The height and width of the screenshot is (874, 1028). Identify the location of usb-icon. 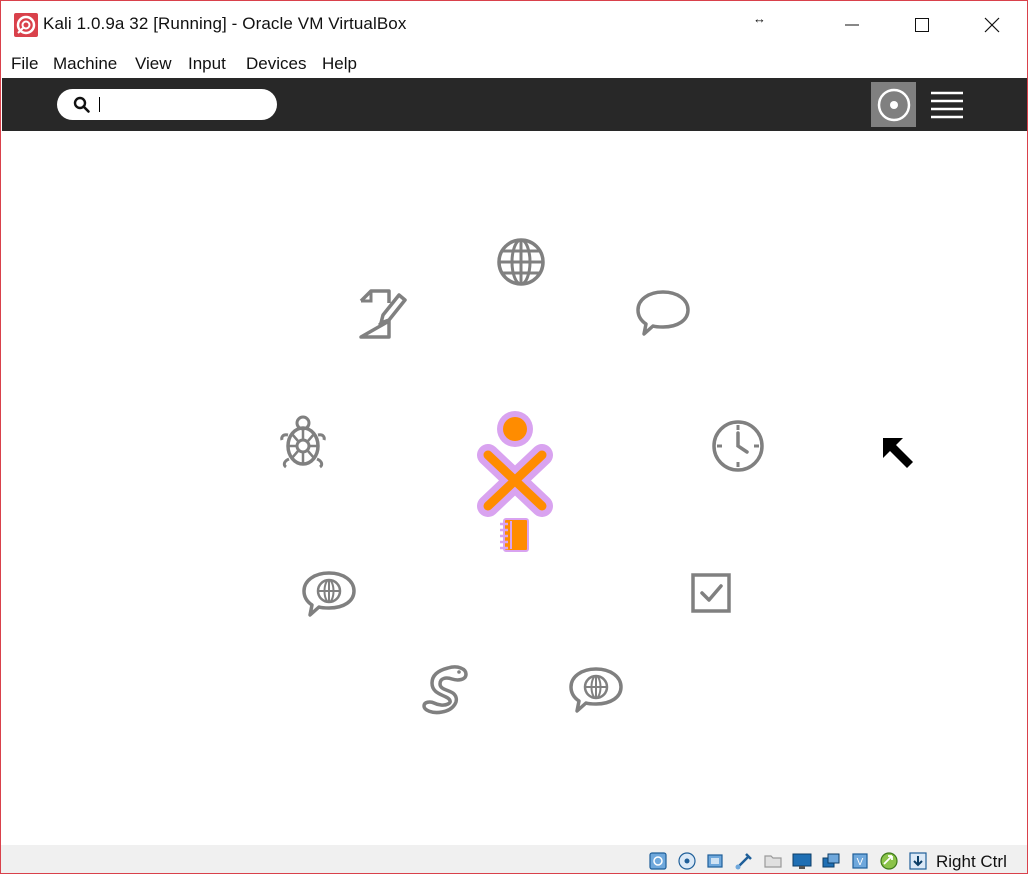
(744, 861).